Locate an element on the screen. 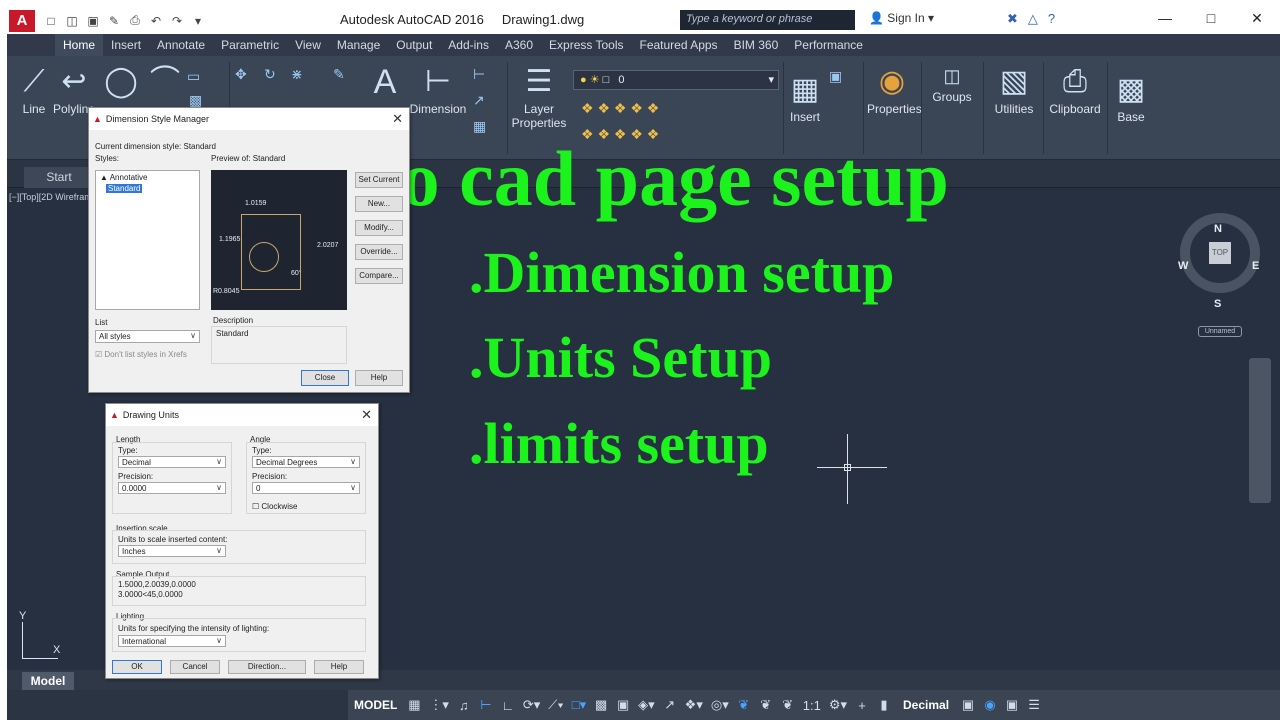 The height and width of the screenshot is (720, 1280). dynamic-ucs-icon: ❖▾ is located at coordinates (694, 705).